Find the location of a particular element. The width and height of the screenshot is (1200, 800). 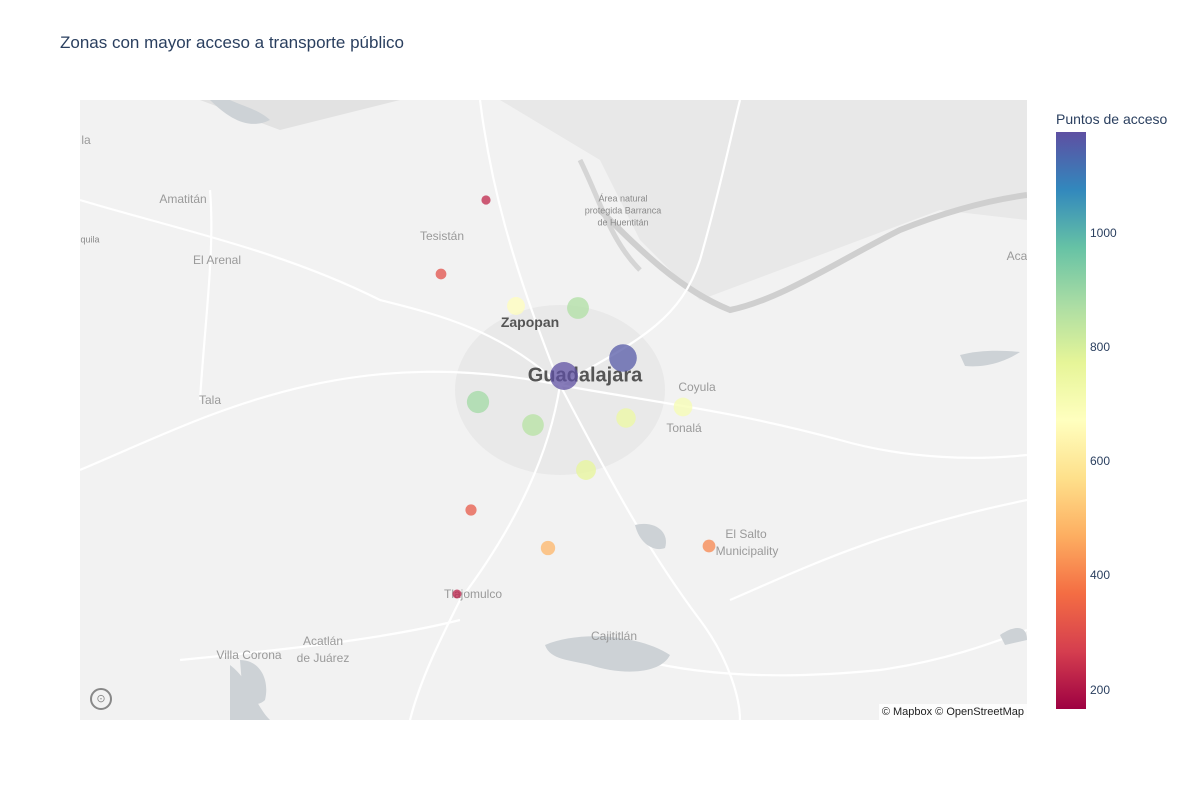

colorbar is located at coordinates (1071, 420).